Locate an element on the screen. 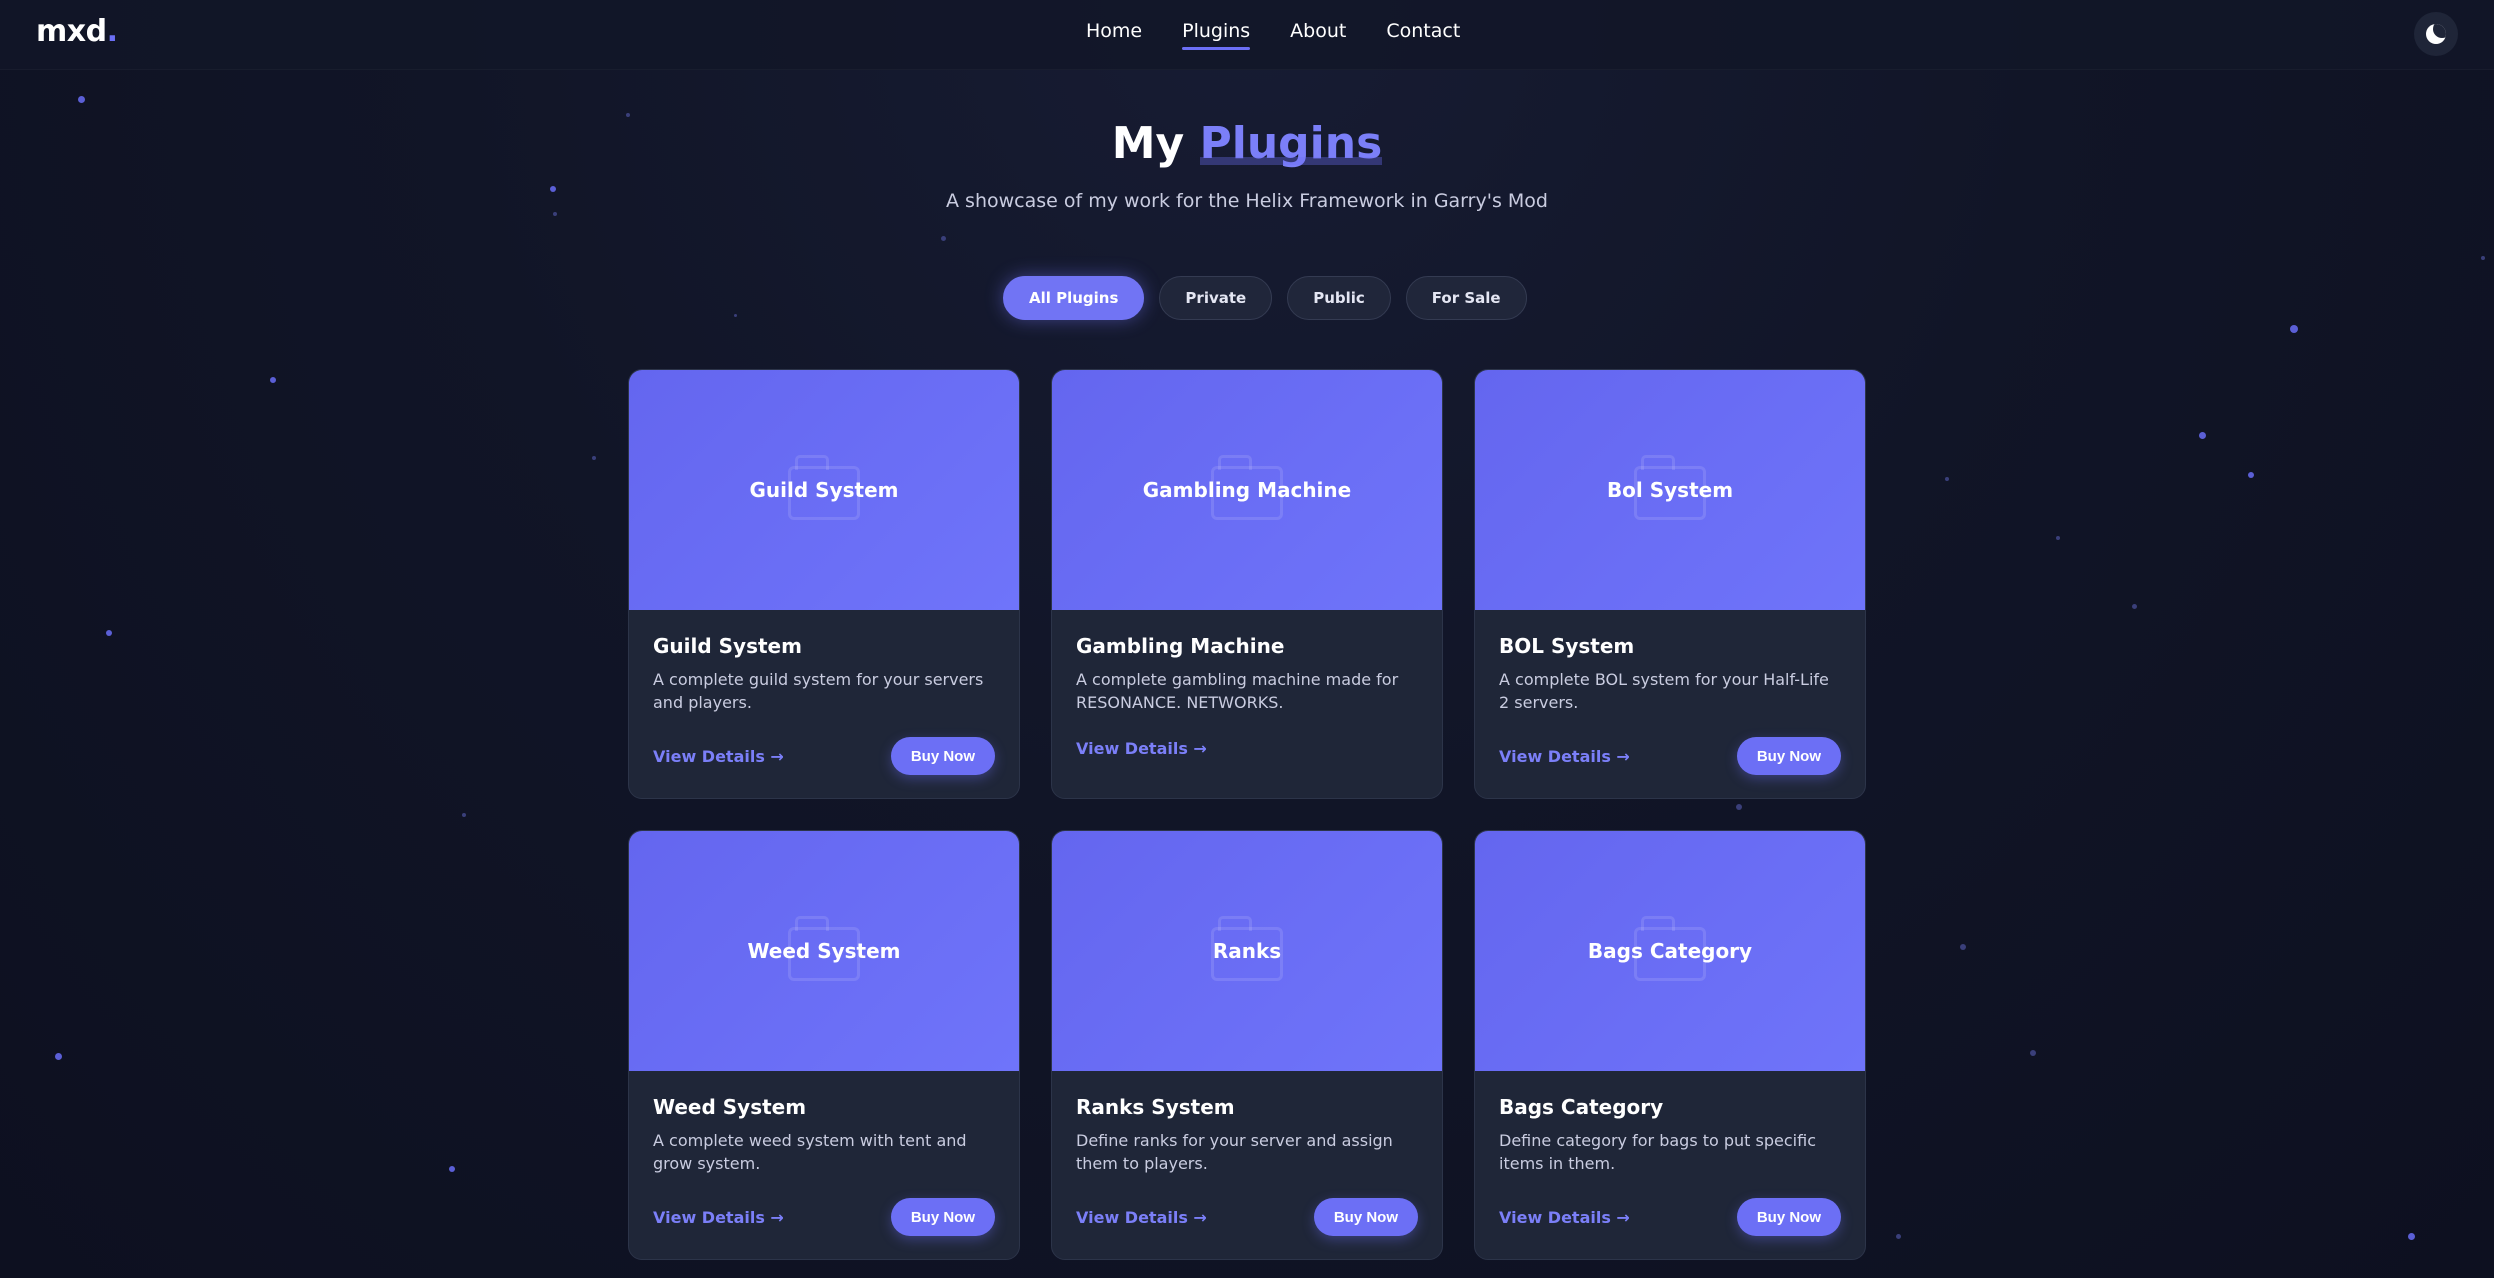  card-title: Weed System is located at coordinates (730, 1107).